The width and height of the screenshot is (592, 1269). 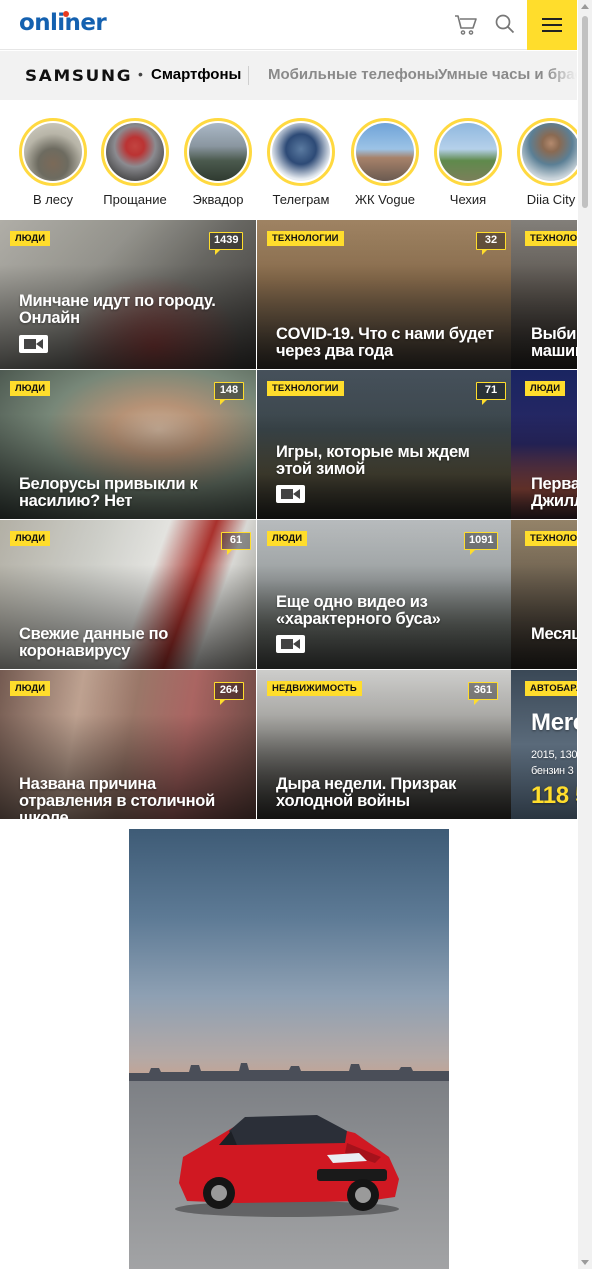 I want to click on red-car-image, so click(x=287, y=1166).